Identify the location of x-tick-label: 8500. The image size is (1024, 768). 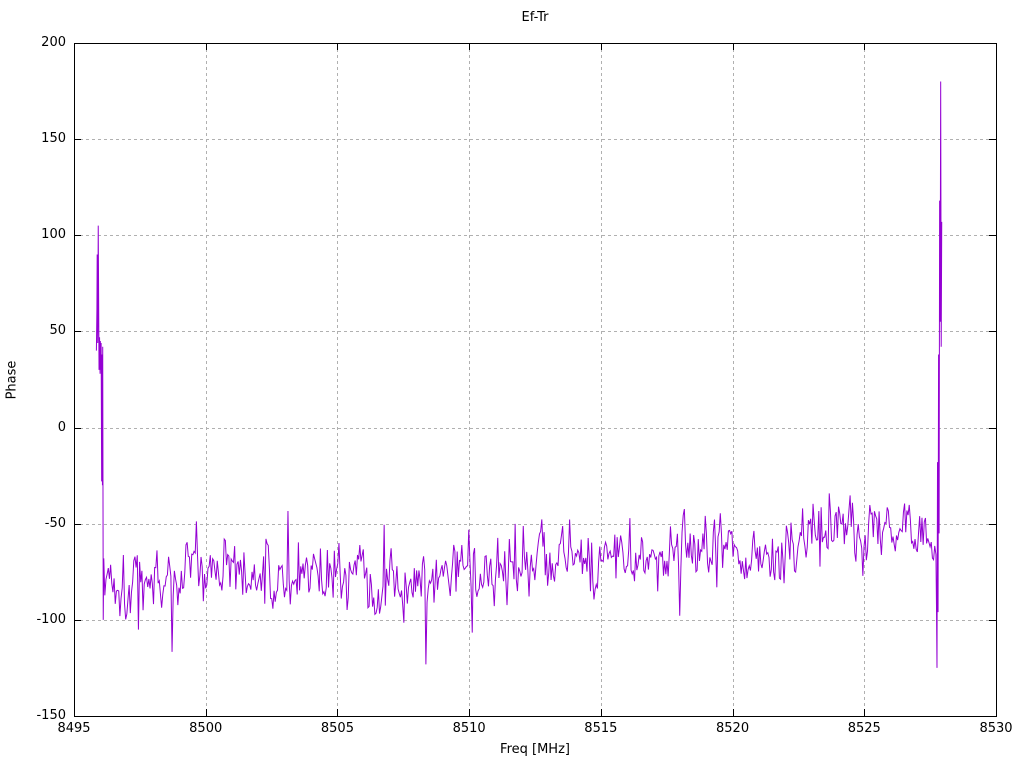
(206, 728).